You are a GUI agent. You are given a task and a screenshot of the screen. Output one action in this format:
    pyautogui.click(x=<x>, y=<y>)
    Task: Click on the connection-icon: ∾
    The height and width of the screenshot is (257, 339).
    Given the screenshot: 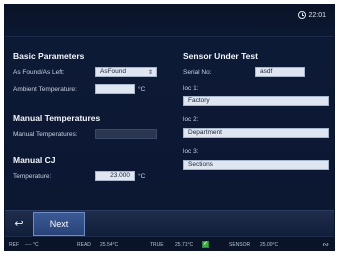 What is the action you would take?
    pyautogui.click(x=325, y=244)
    